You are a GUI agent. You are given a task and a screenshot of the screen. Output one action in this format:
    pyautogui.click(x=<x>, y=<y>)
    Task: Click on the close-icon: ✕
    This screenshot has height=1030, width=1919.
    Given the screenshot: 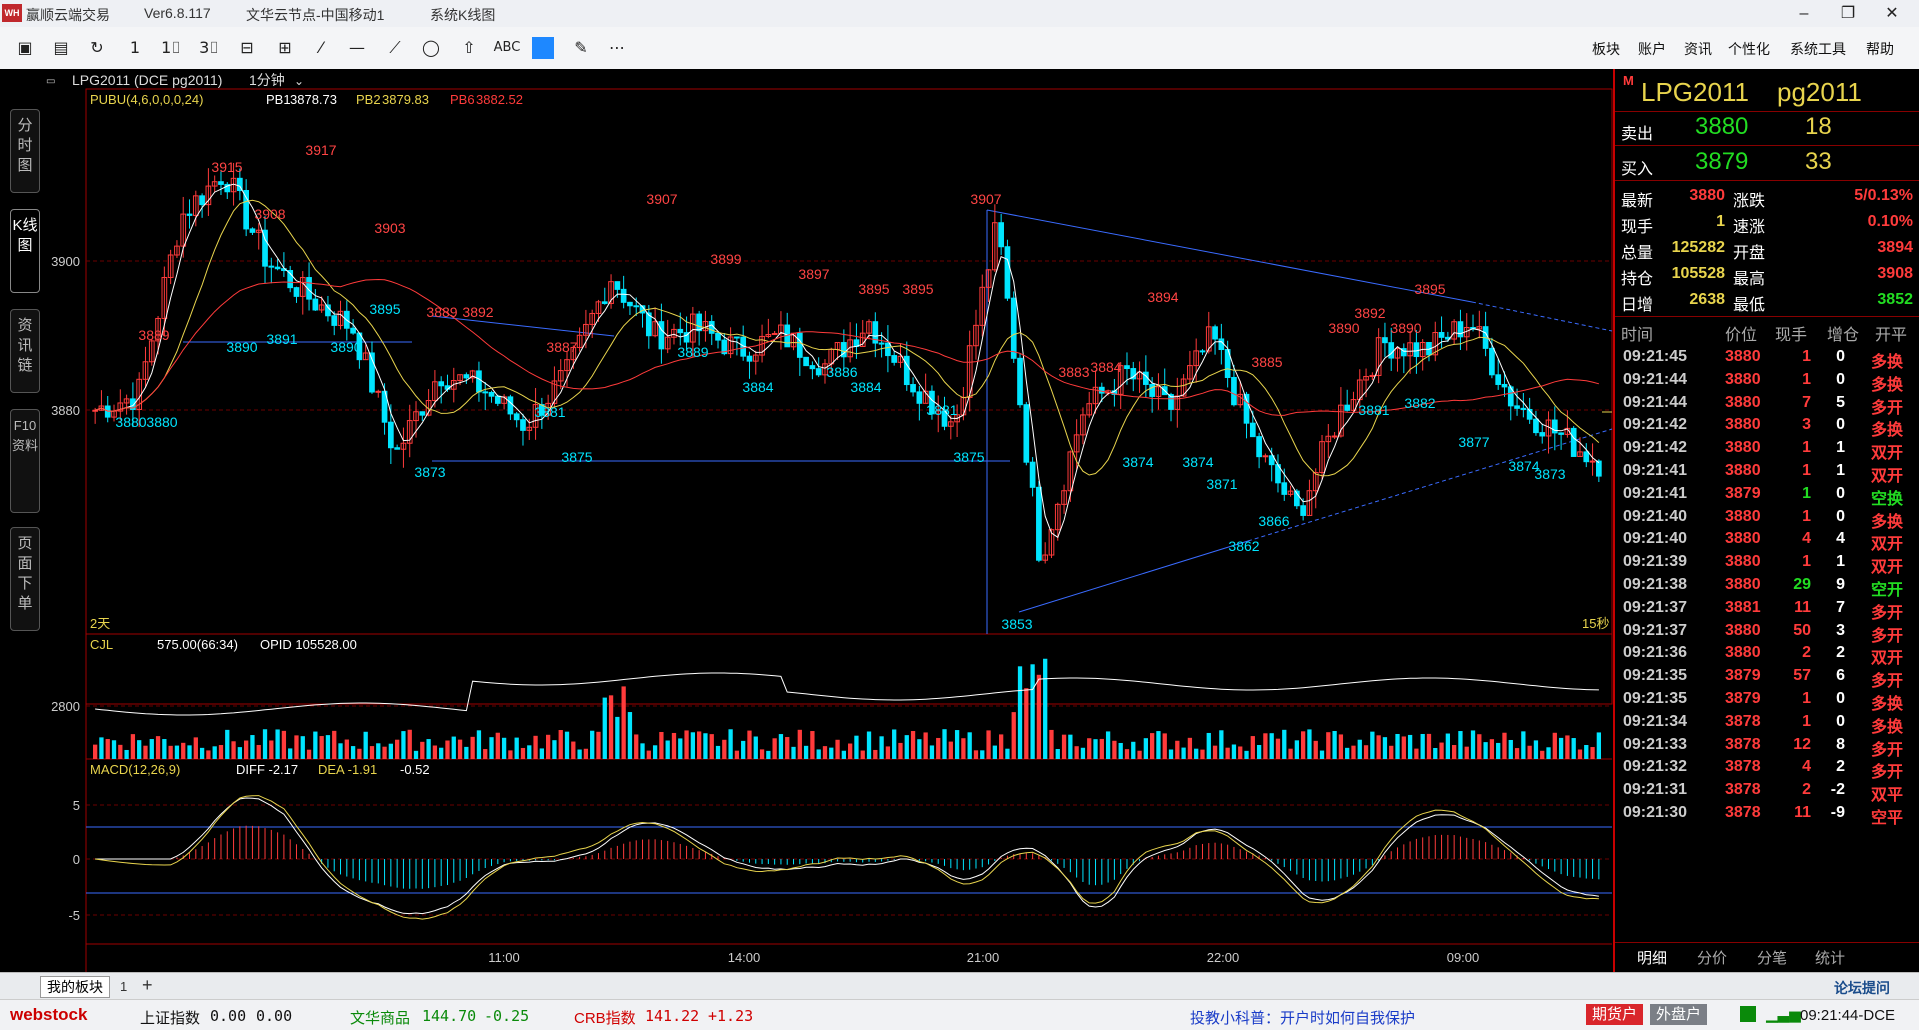 What is the action you would take?
    pyautogui.click(x=1892, y=13)
    